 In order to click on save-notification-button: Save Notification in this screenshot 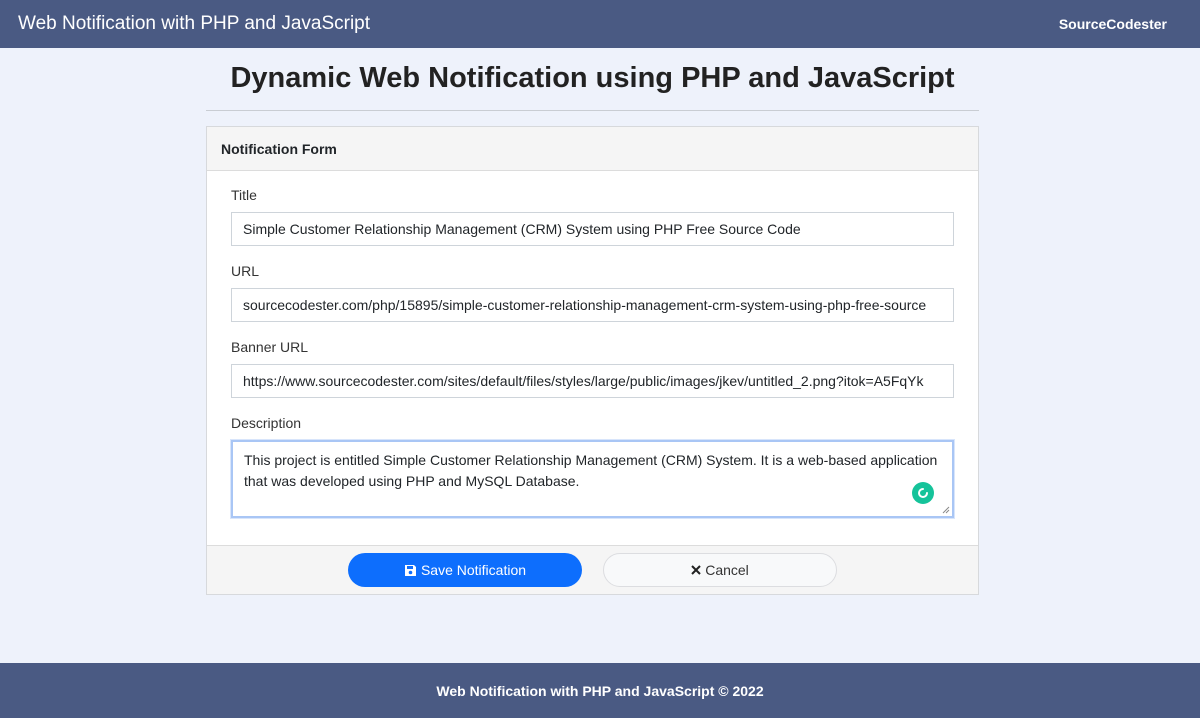, I will do `click(465, 570)`.